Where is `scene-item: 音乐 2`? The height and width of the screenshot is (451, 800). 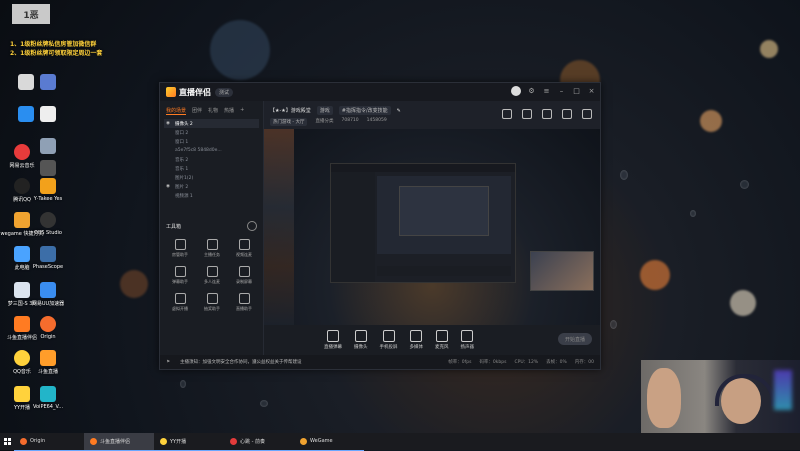
scene-item: 音乐 2 is located at coordinates (211, 159).